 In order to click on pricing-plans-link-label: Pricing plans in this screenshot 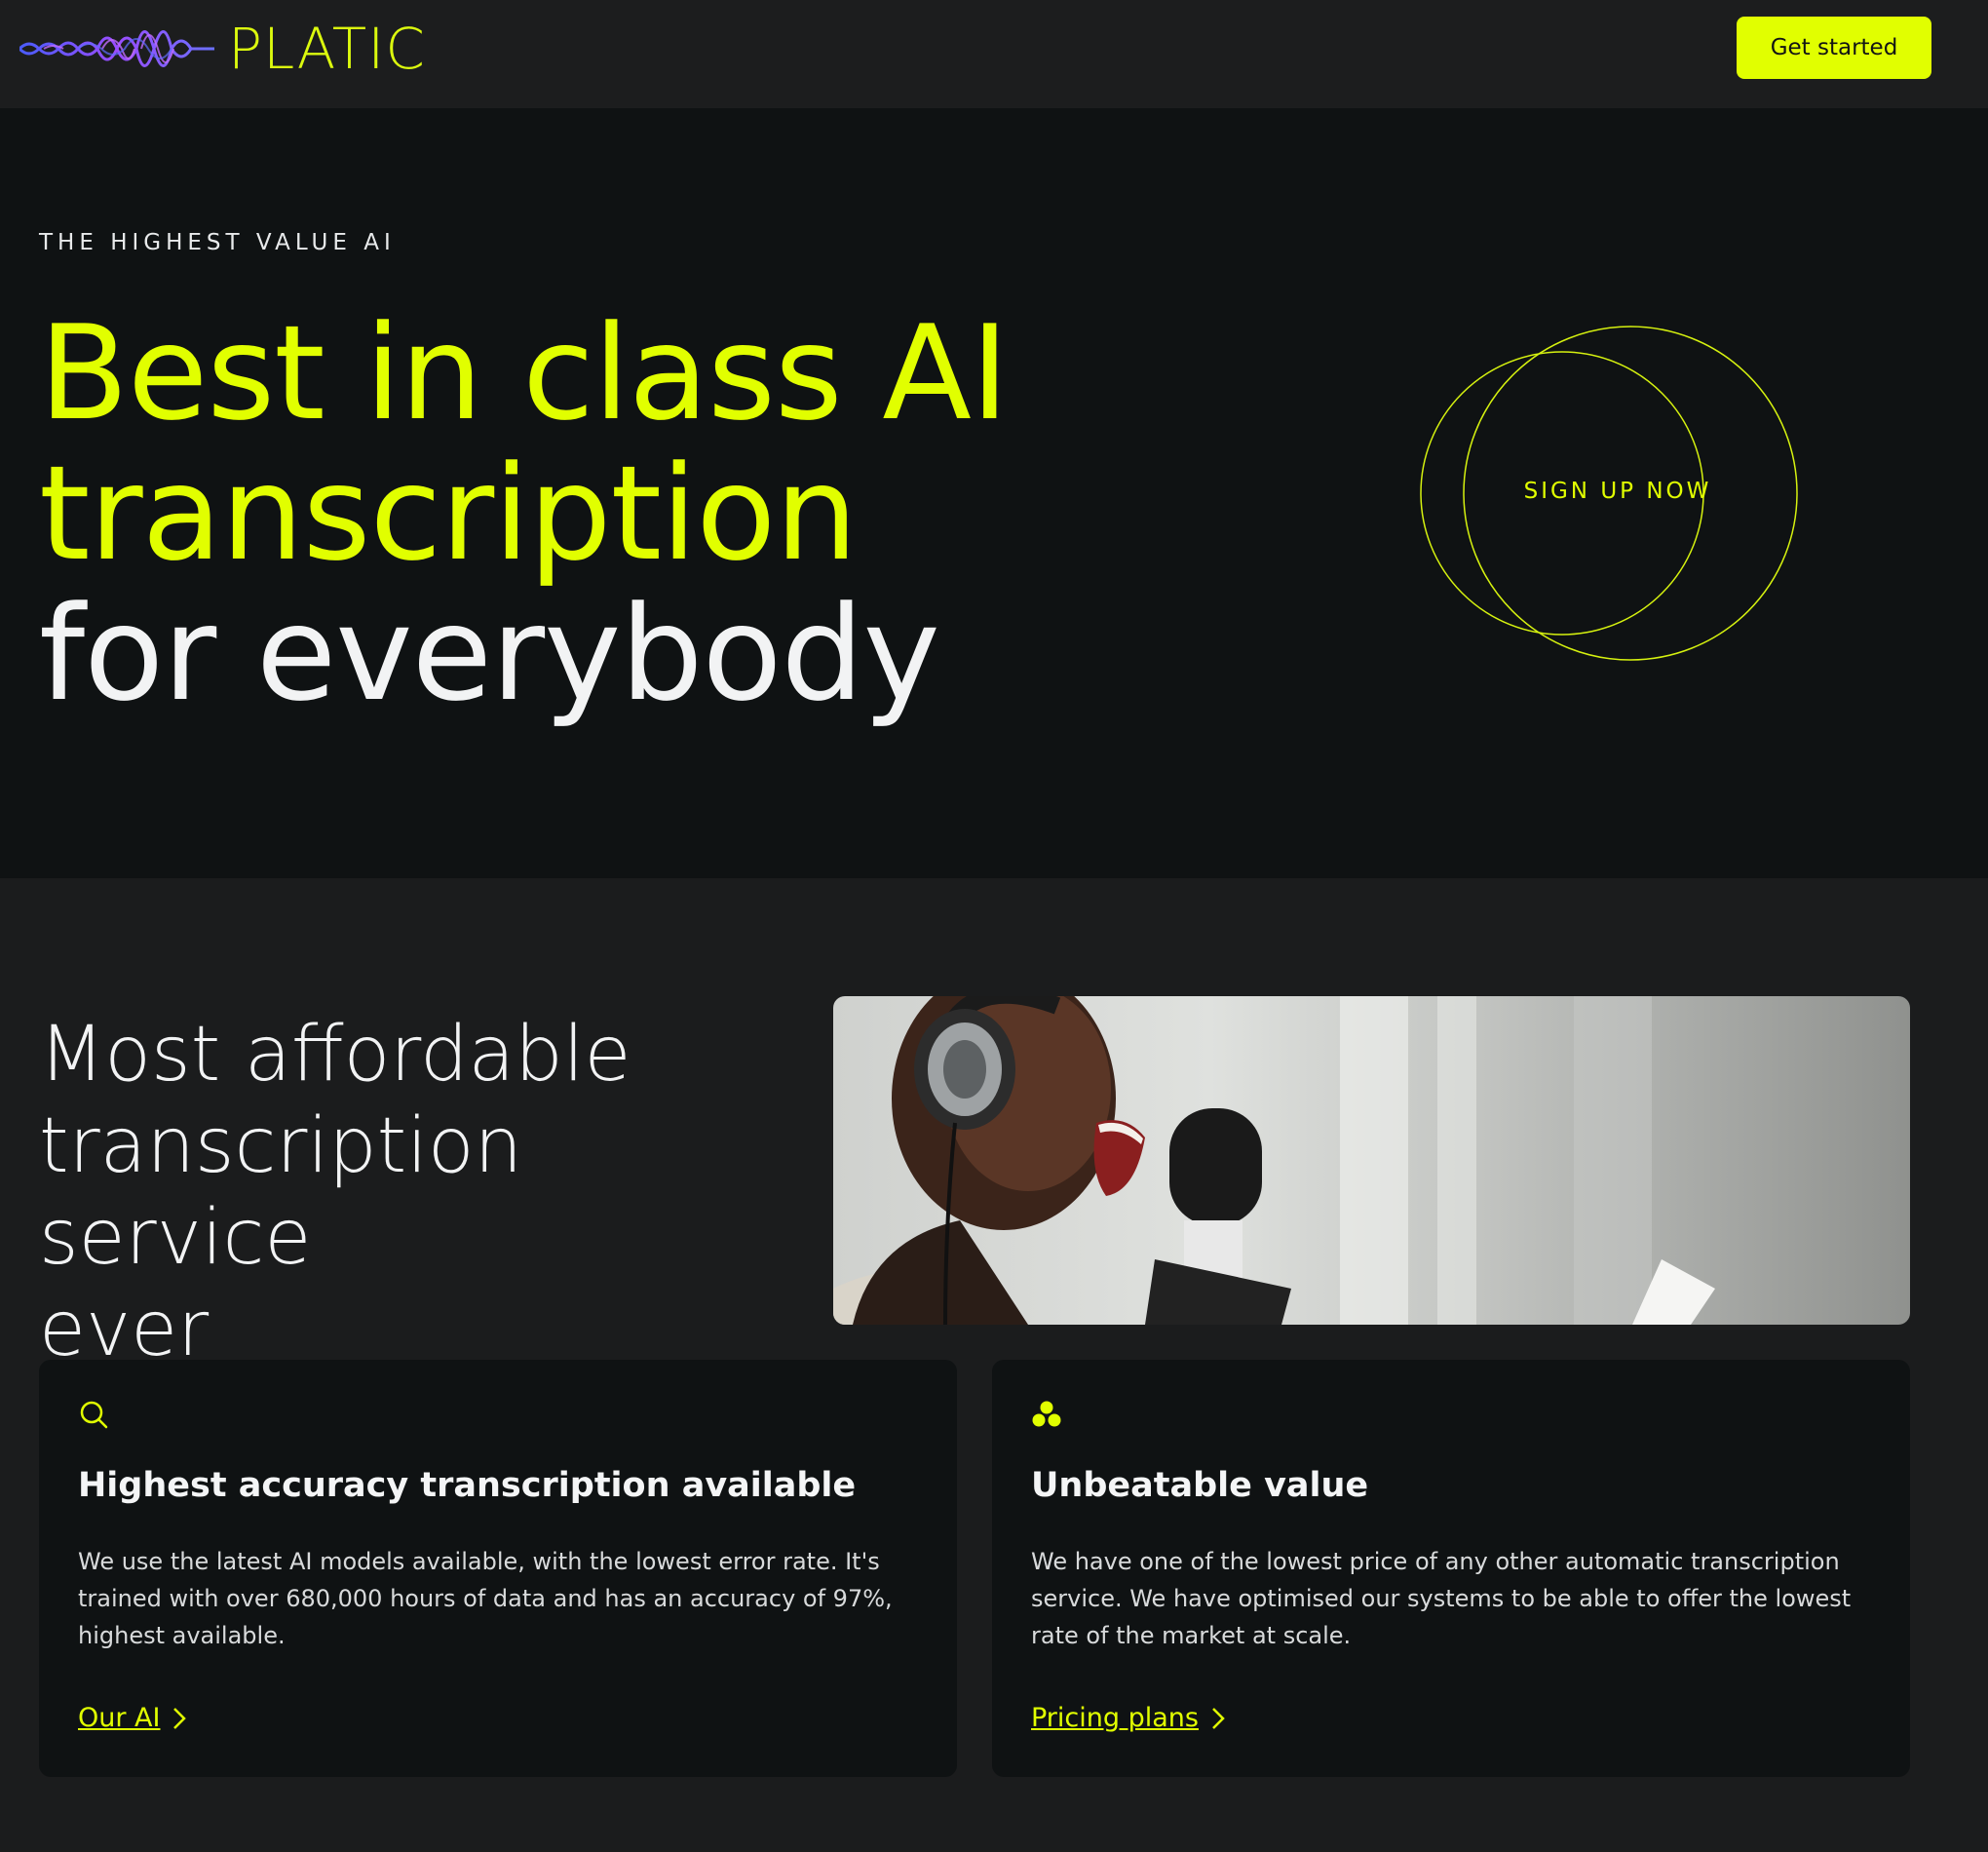, I will do `click(1115, 1718)`.